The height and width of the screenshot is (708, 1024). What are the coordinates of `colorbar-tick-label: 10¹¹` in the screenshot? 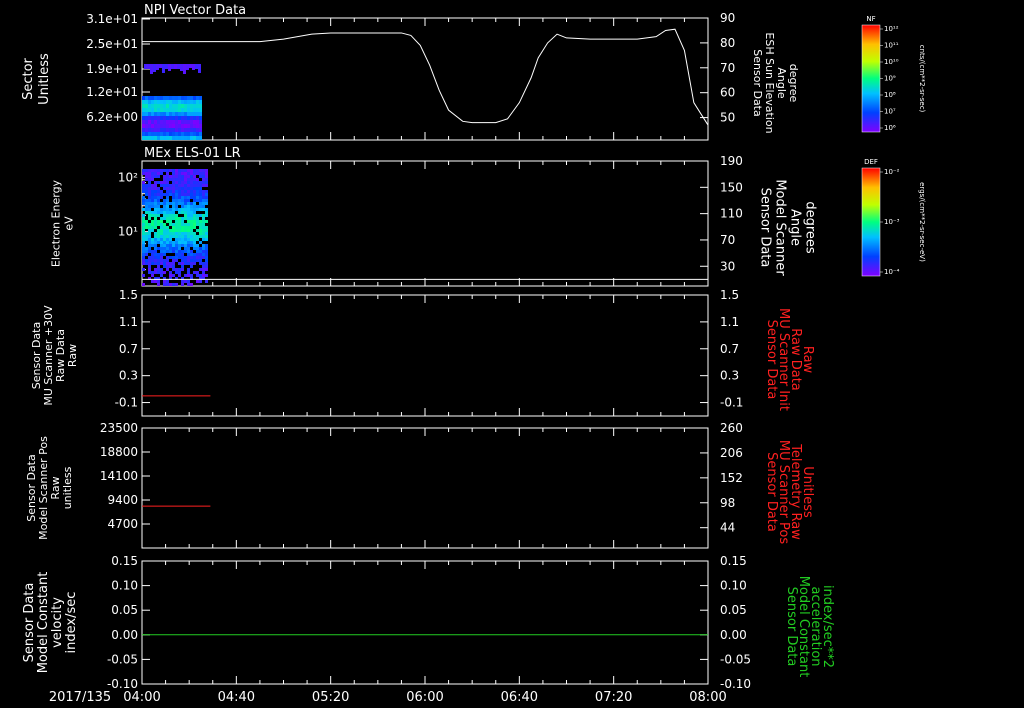 It's located at (891, 46).